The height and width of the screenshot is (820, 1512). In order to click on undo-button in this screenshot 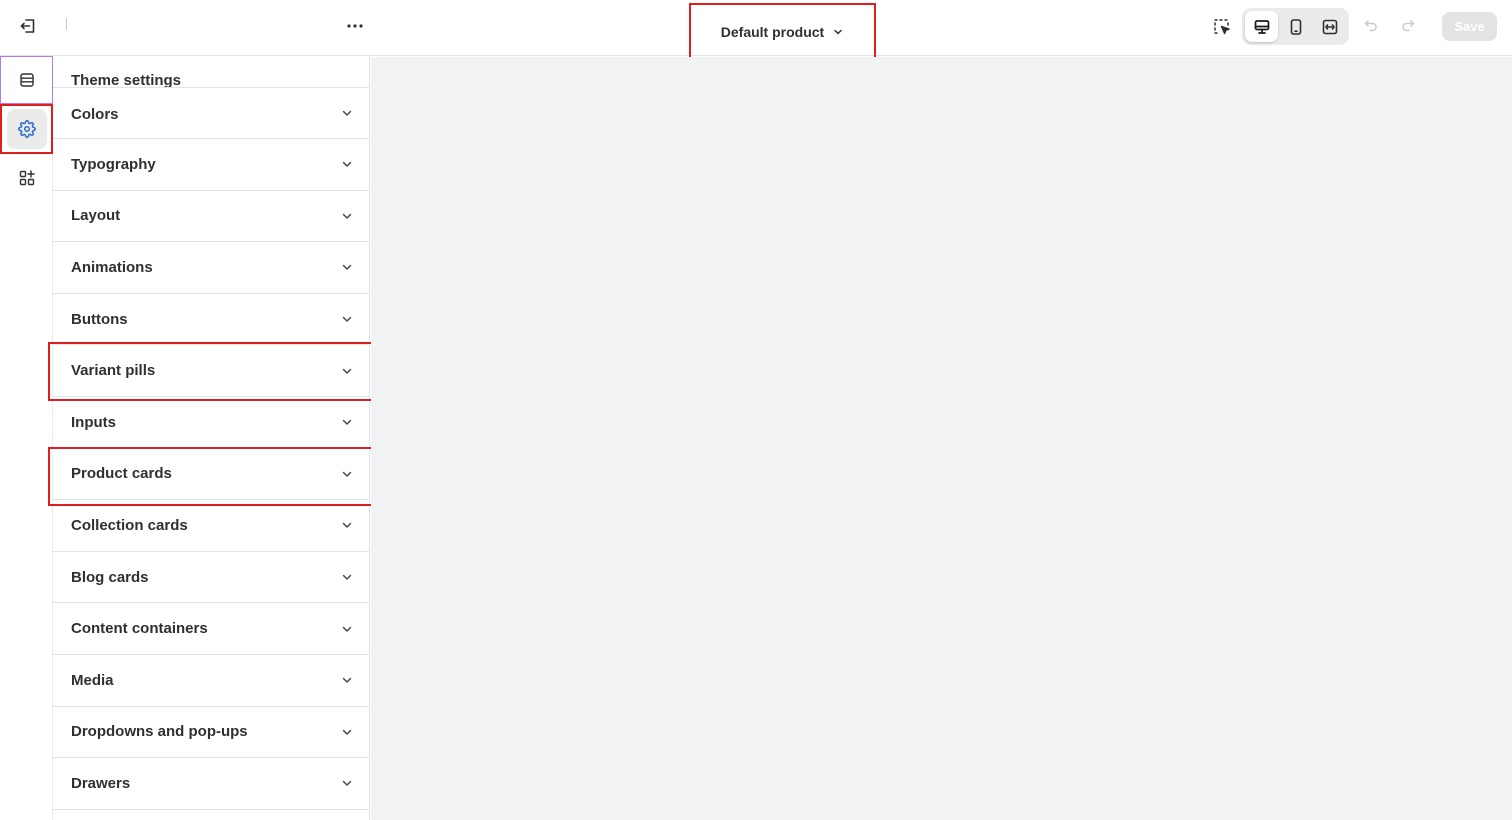, I will do `click(1371, 26)`.